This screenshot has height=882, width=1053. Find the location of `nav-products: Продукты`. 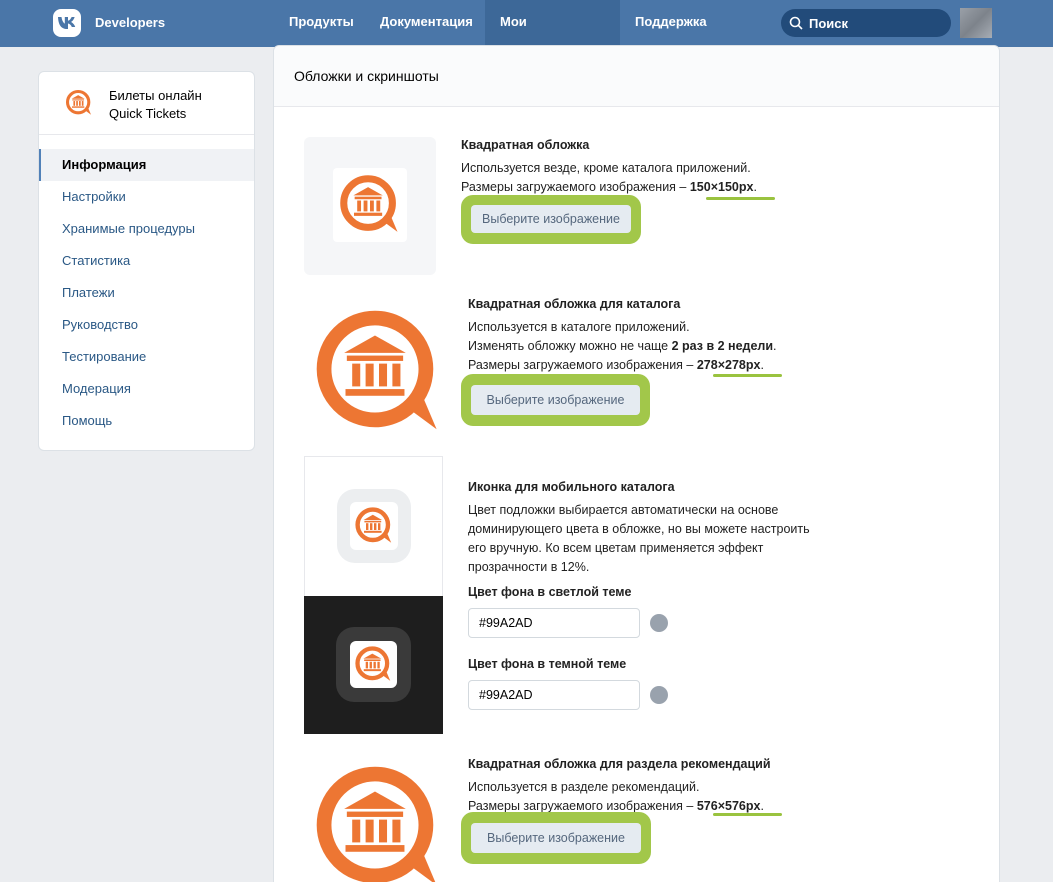

nav-products: Продукты is located at coordinates (321, 23).